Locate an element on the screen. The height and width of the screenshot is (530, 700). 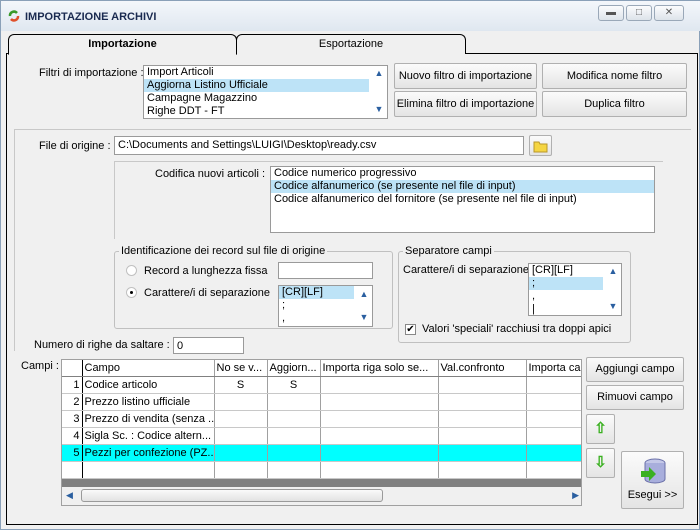
horizontal-scrollbar: ◀ ▶ is located at coordinates (321, 496).